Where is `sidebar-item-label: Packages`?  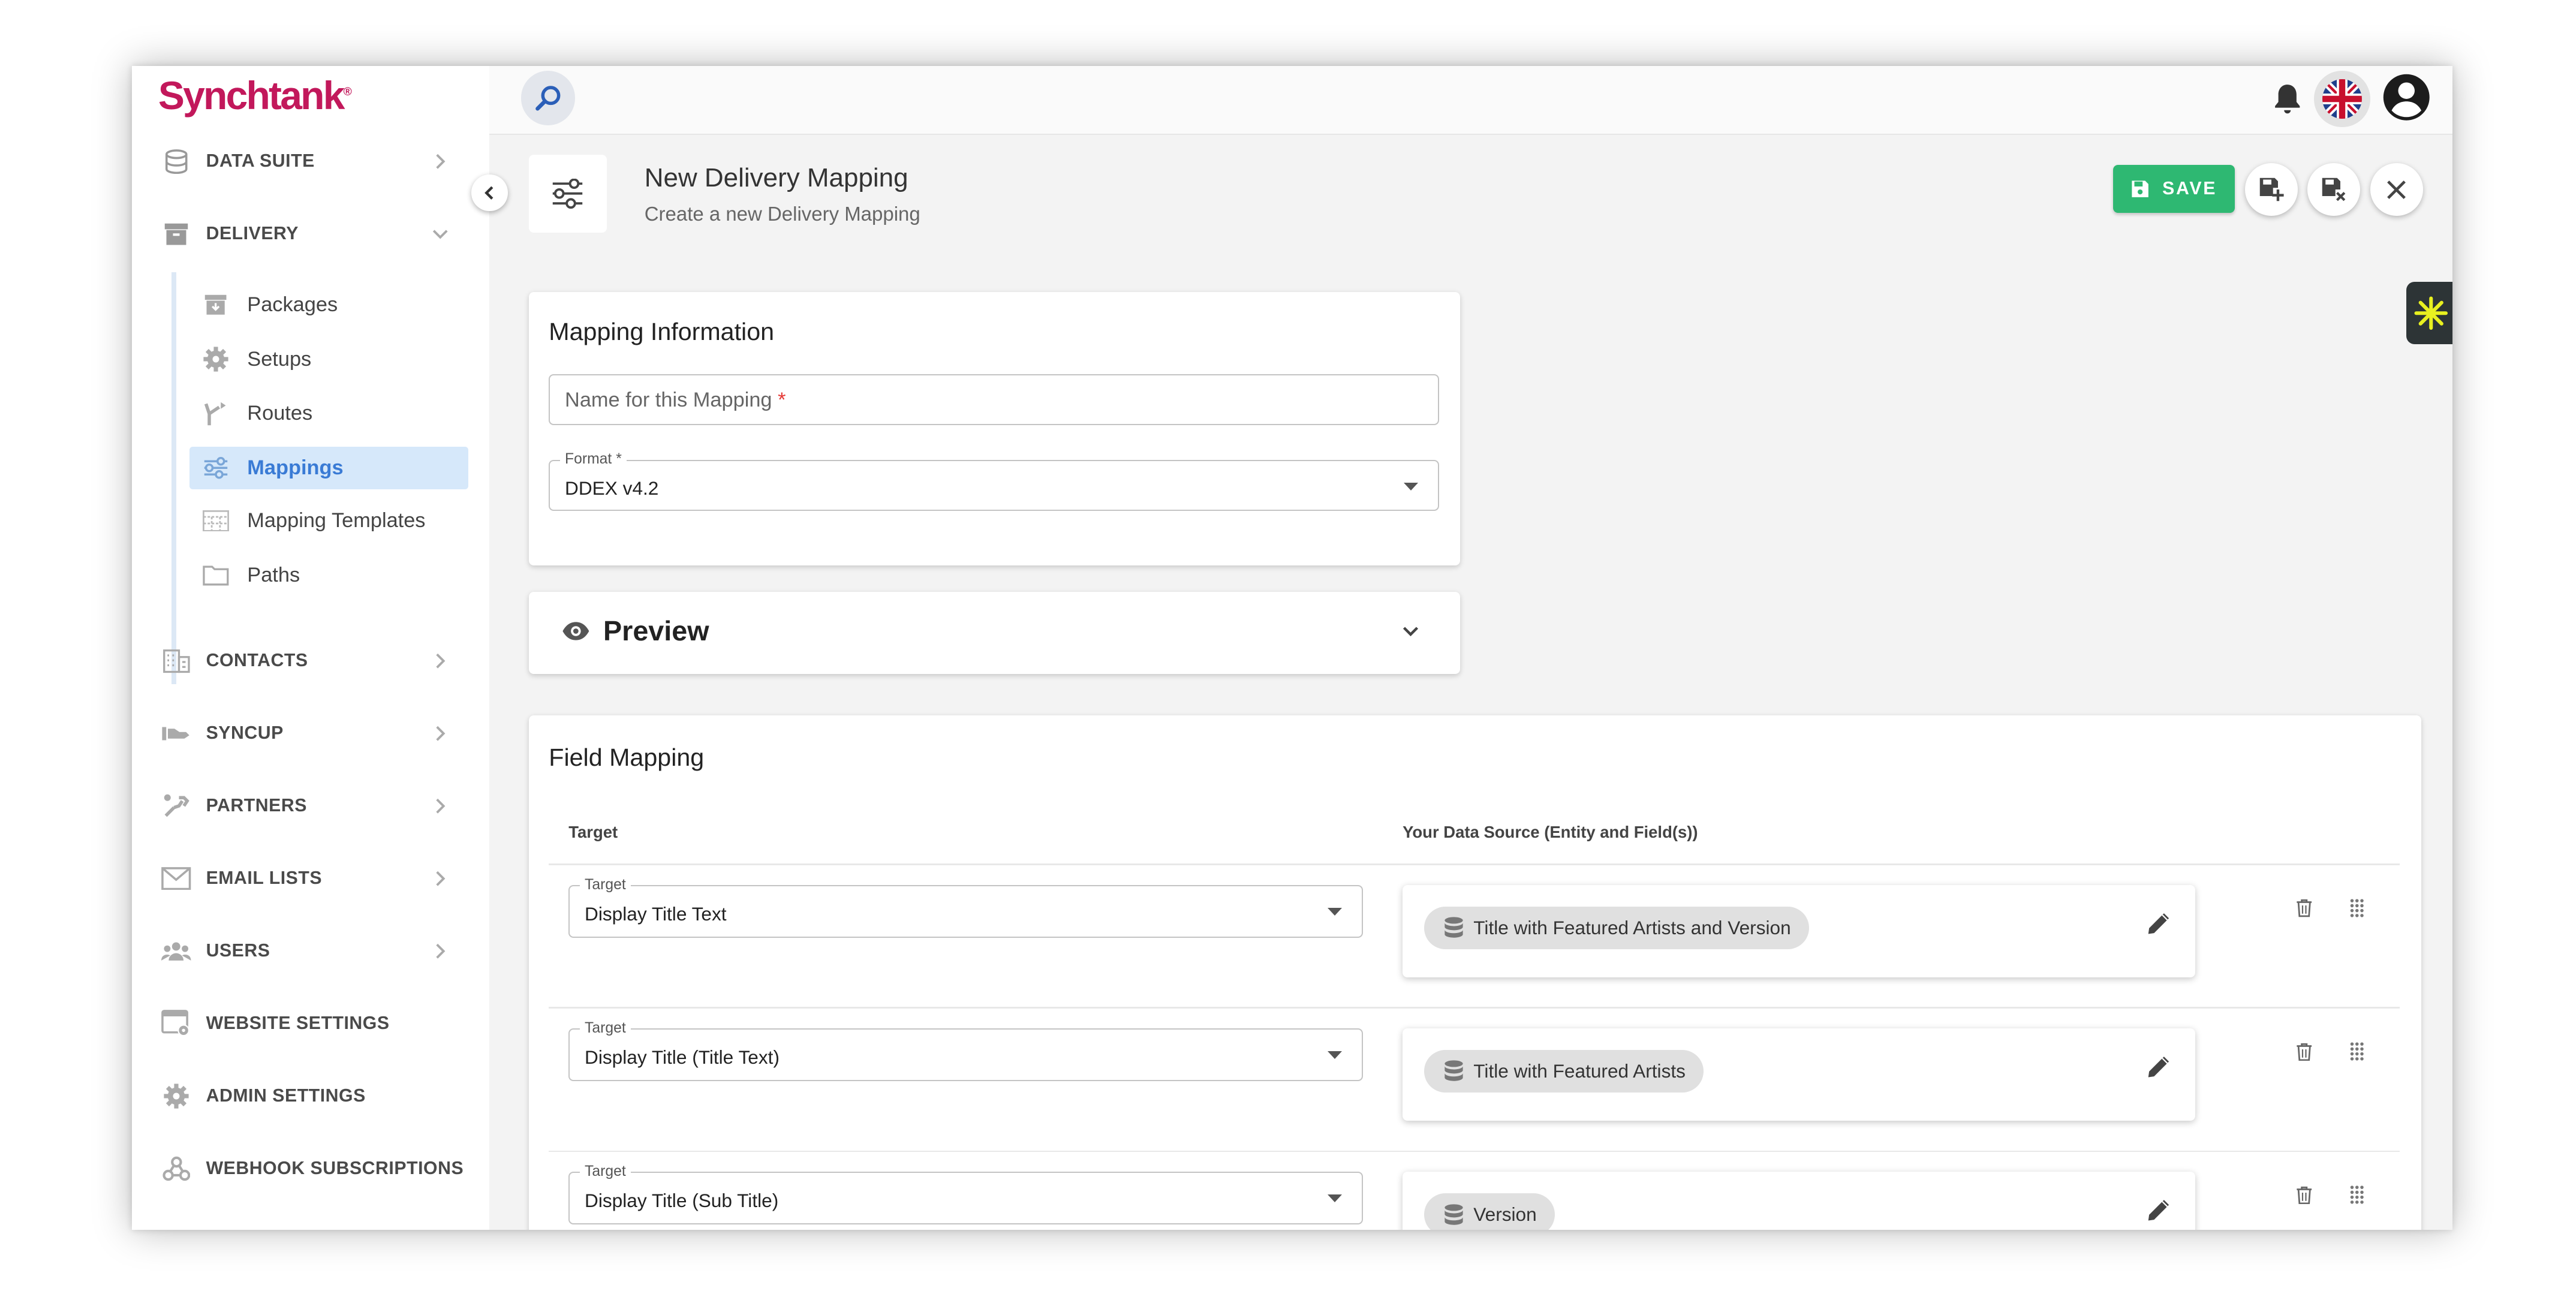 sidebar-item-label: Packages is located at coordinates (292, 304).